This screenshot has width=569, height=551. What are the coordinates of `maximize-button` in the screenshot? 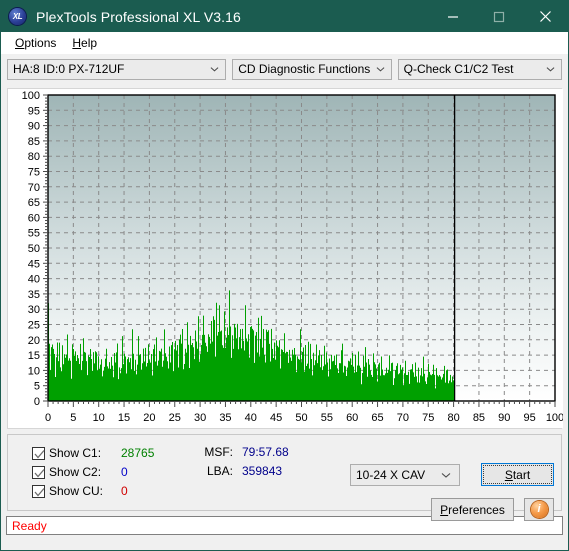 It's located at (499, 16).